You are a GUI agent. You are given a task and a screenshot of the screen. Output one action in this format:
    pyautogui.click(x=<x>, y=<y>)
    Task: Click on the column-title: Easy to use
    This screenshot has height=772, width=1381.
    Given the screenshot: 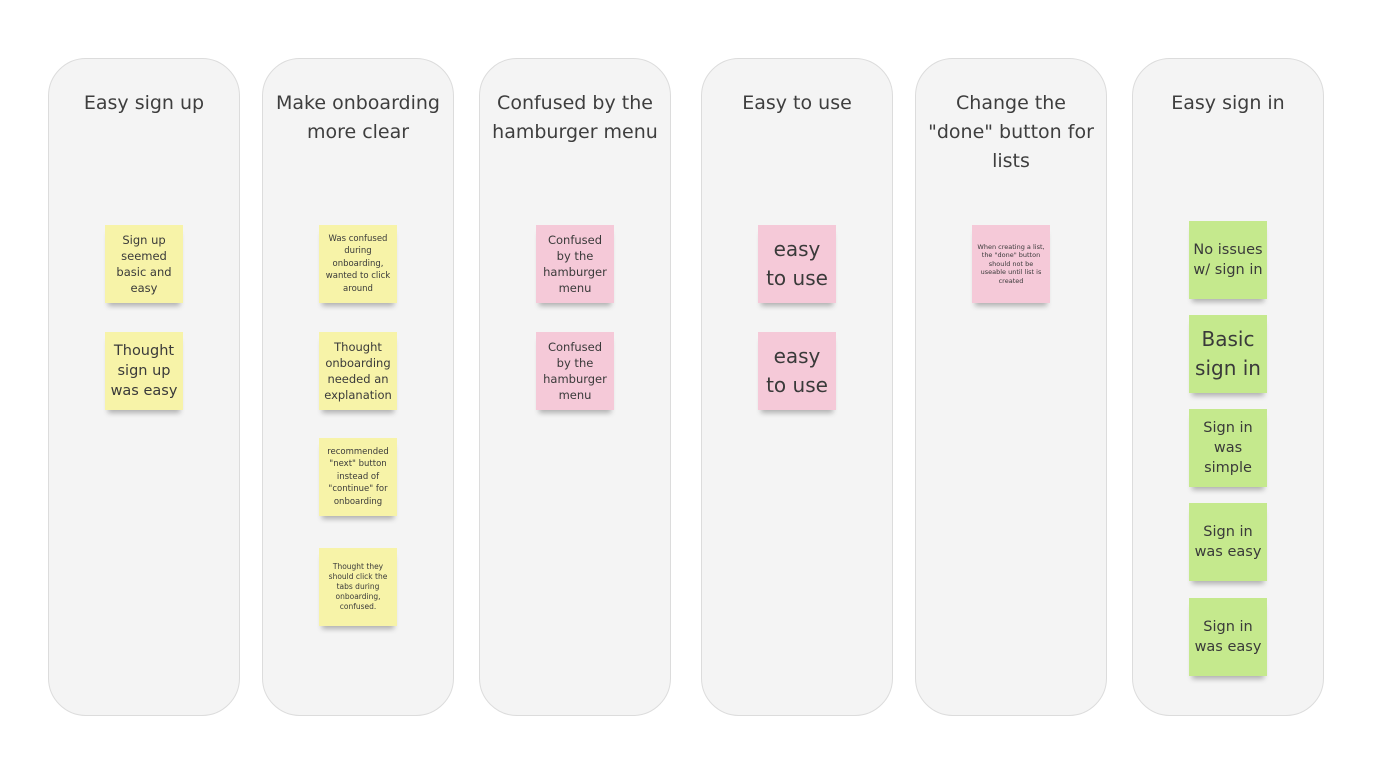 What is the action you would take?
    pyautogui.click(x=797, y=103)
    